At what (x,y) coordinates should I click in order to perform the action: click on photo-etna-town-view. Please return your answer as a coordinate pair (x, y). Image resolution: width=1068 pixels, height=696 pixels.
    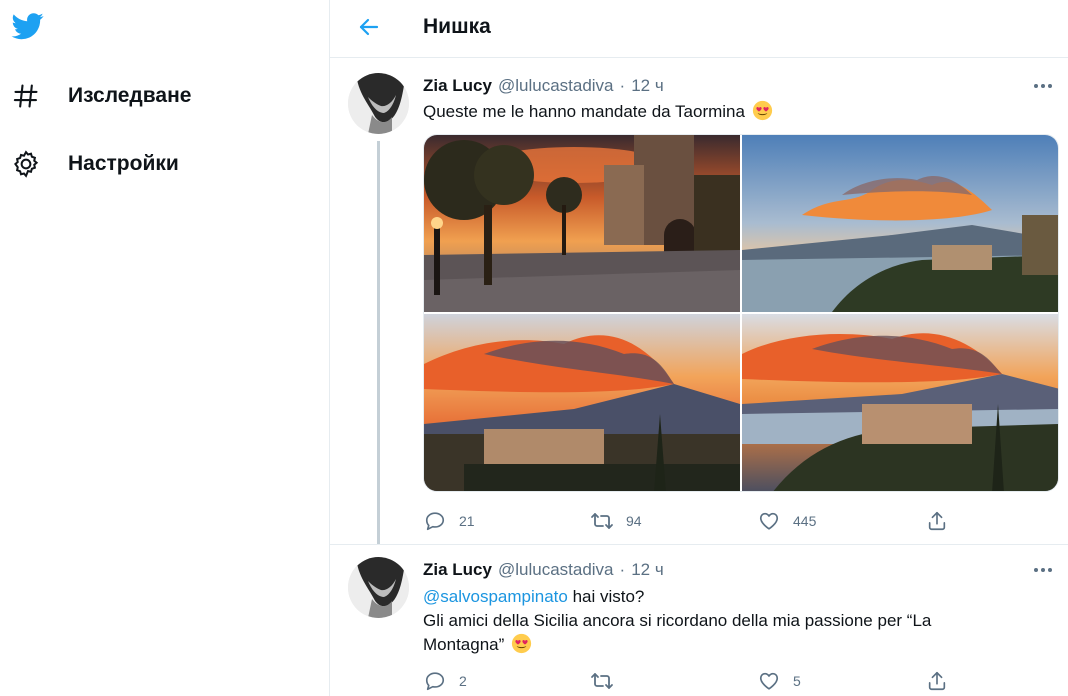
    Looking at the image, I should click on (900, 402).